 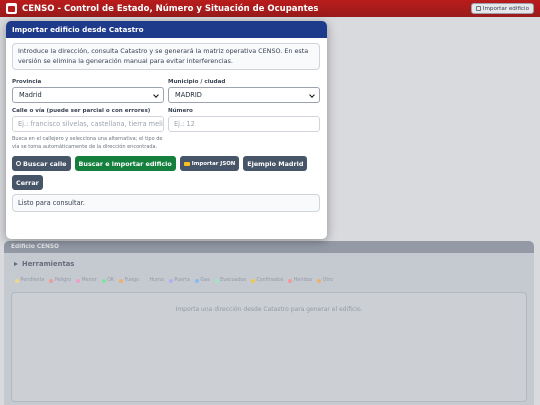 What do you see at coordinates (244, 95) in the screenshot?
I see `municipality-select: MADRID` at bounding box center [244, 95].